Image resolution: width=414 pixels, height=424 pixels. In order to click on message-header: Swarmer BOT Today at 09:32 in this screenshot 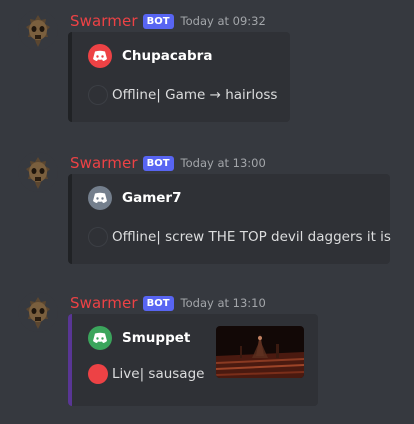, I will do `click(168, 21)`.